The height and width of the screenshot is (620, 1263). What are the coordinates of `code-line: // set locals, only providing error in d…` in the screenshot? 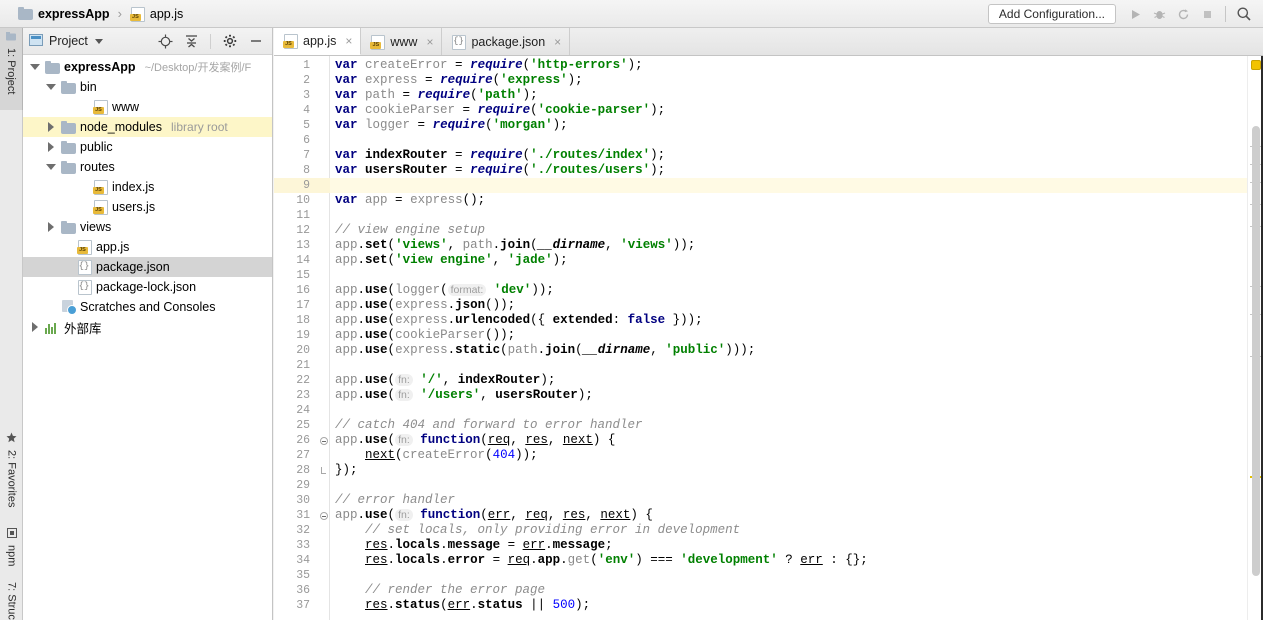 It's located at (553, 530).